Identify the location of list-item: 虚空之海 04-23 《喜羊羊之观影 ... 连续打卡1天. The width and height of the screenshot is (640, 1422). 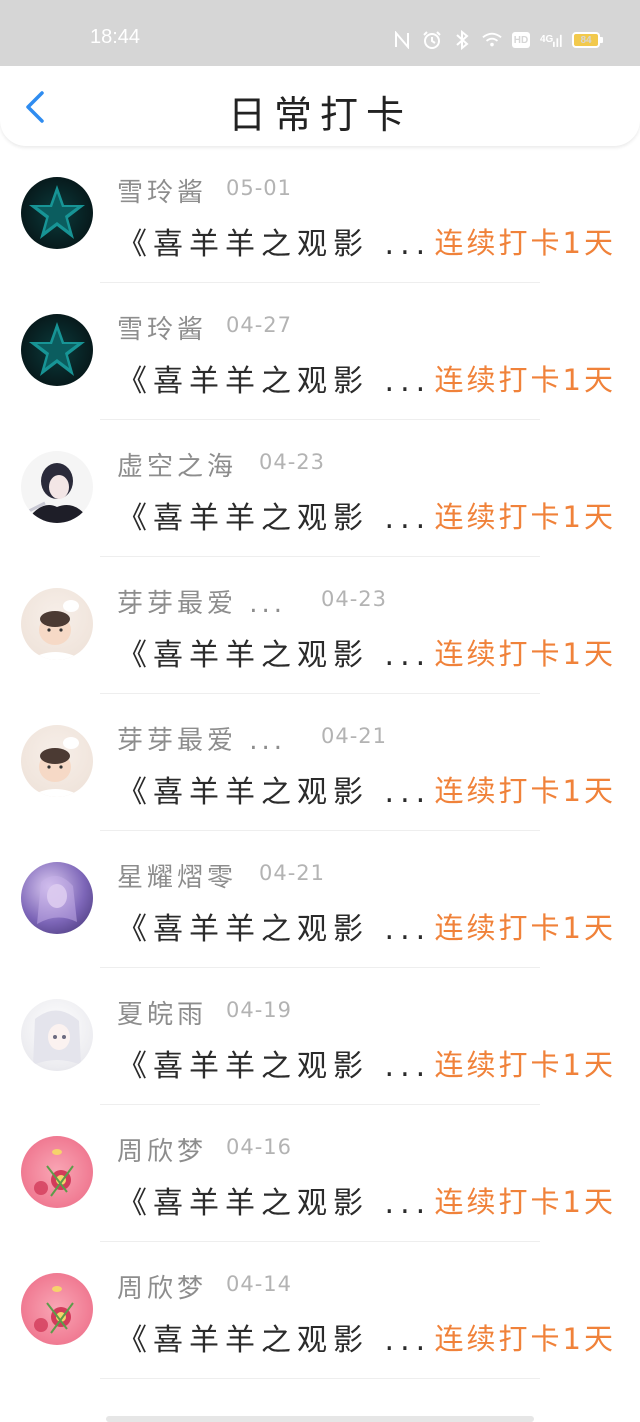
(320, 488).